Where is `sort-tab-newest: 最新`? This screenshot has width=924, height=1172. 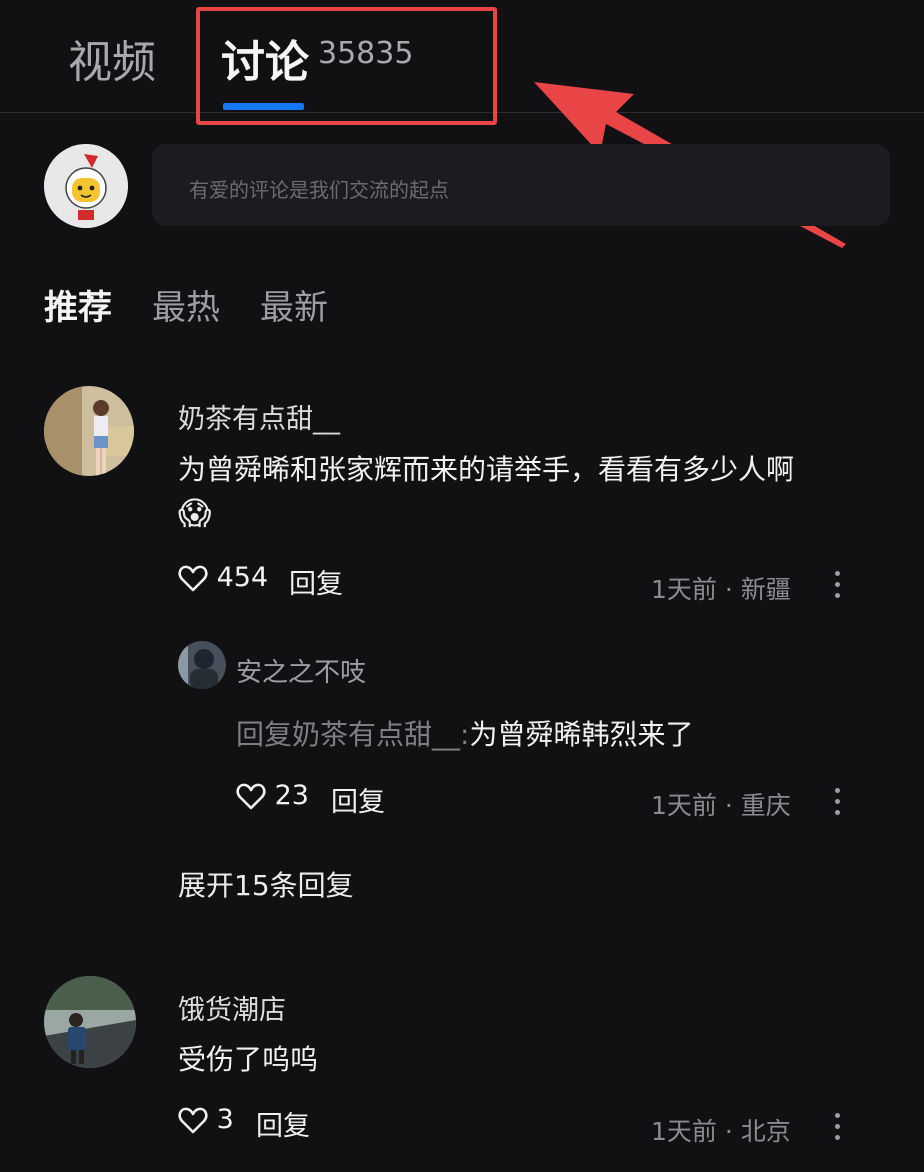 sort-tab-newest: 最新 is located at coordinates (294, 304).